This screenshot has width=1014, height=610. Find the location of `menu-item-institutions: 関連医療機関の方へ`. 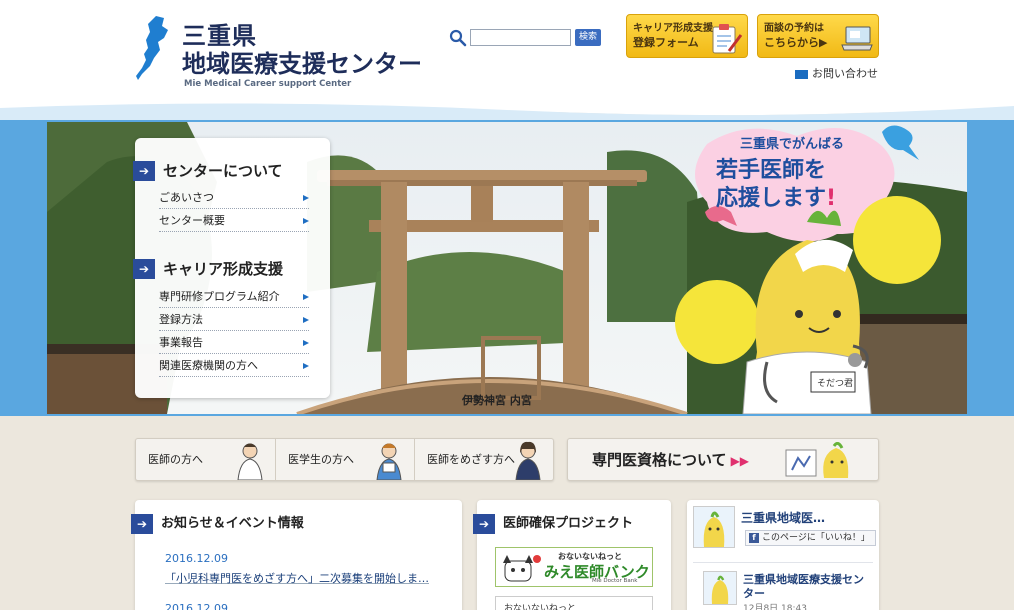

menu-item-institutions: 関連医療機関の方へ is located at coordinates (234, 366).